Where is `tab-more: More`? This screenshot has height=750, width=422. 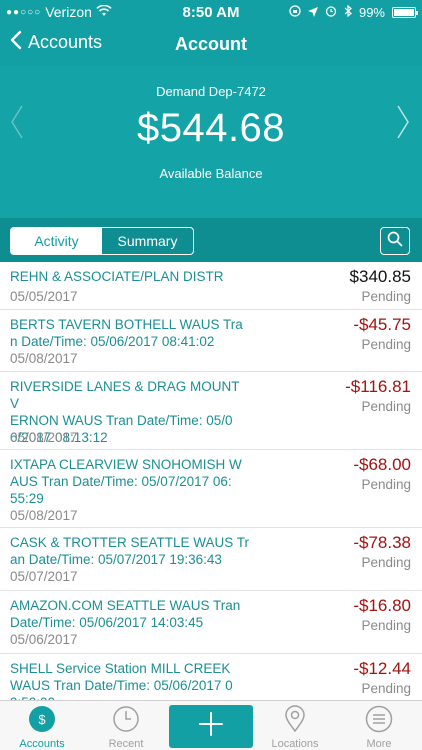
tab-more: More is located at coordinates (379, 725).